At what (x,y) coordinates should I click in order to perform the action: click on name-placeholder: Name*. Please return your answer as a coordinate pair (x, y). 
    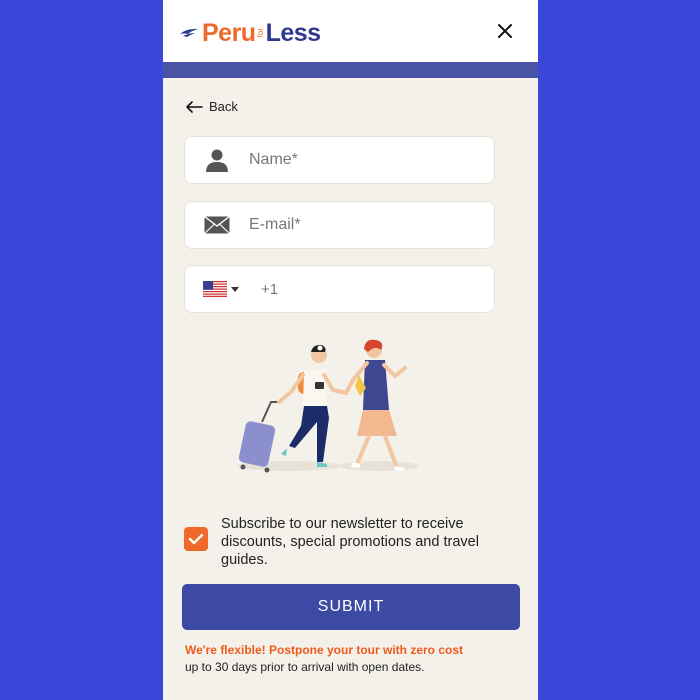
    Looking at the image, I should click on (273, 159).